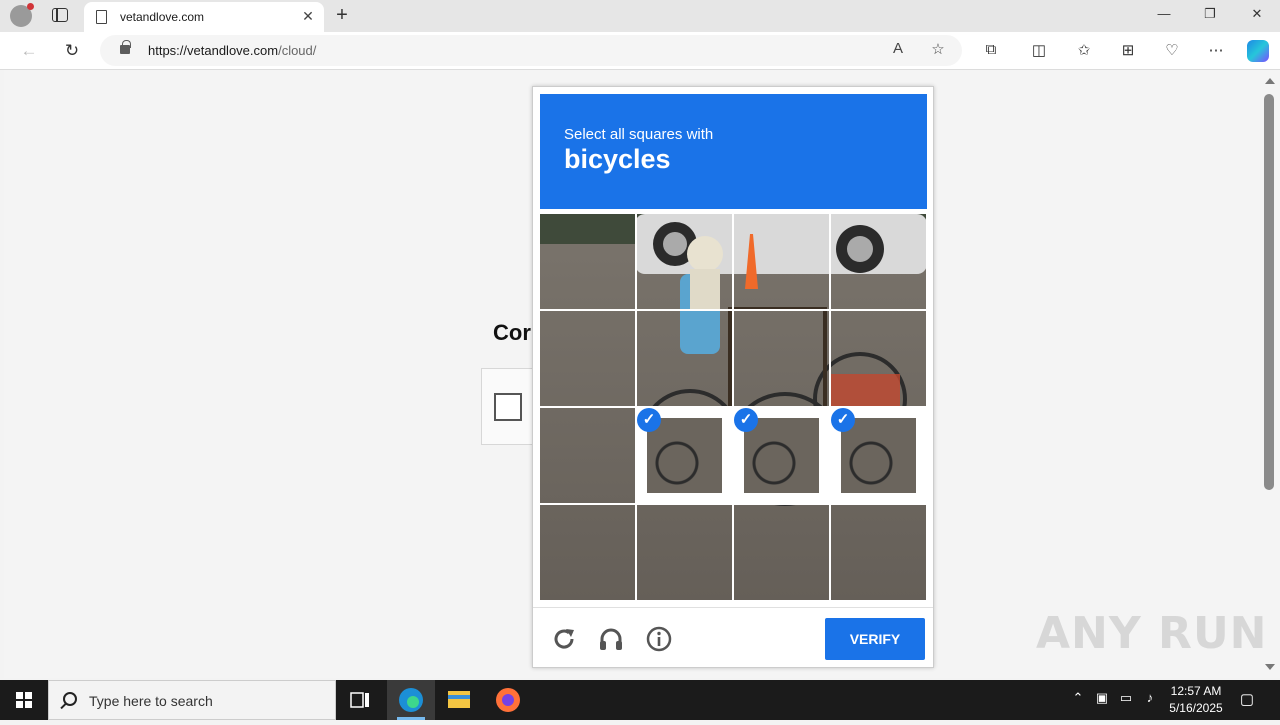 The width and height of the screenshot is (1280, 725). I want to click on page-icon, so click(101, 17).